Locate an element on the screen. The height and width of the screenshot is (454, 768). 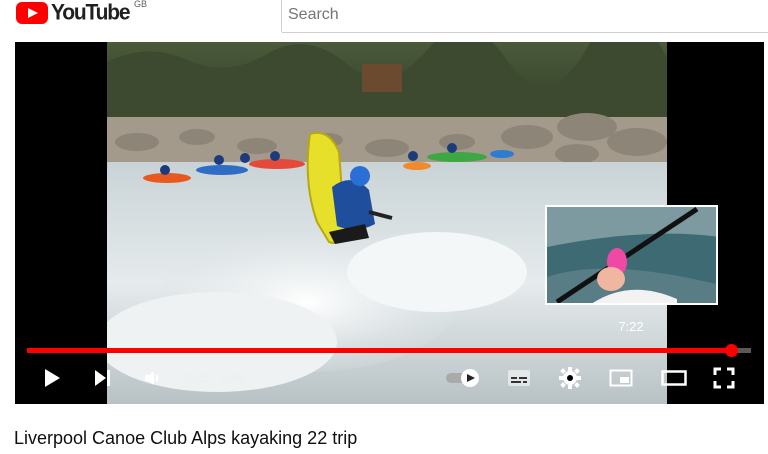
country-code: GB is located at coordinates (141, 4).